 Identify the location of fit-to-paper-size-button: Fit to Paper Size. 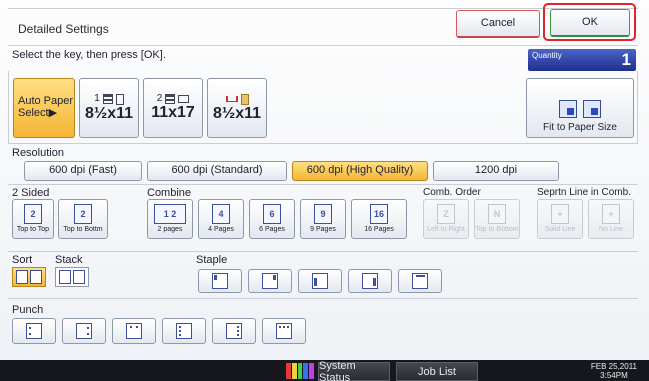
(580, 108).